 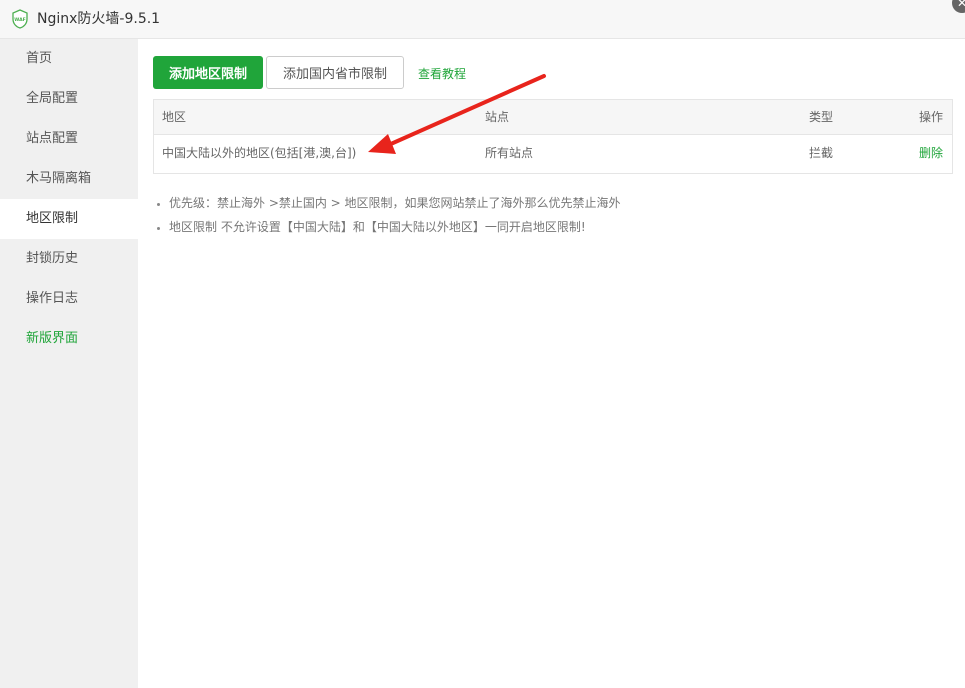 I want to click on table-header: 地区 站点 类型 操作, so click(x=553, y=117).